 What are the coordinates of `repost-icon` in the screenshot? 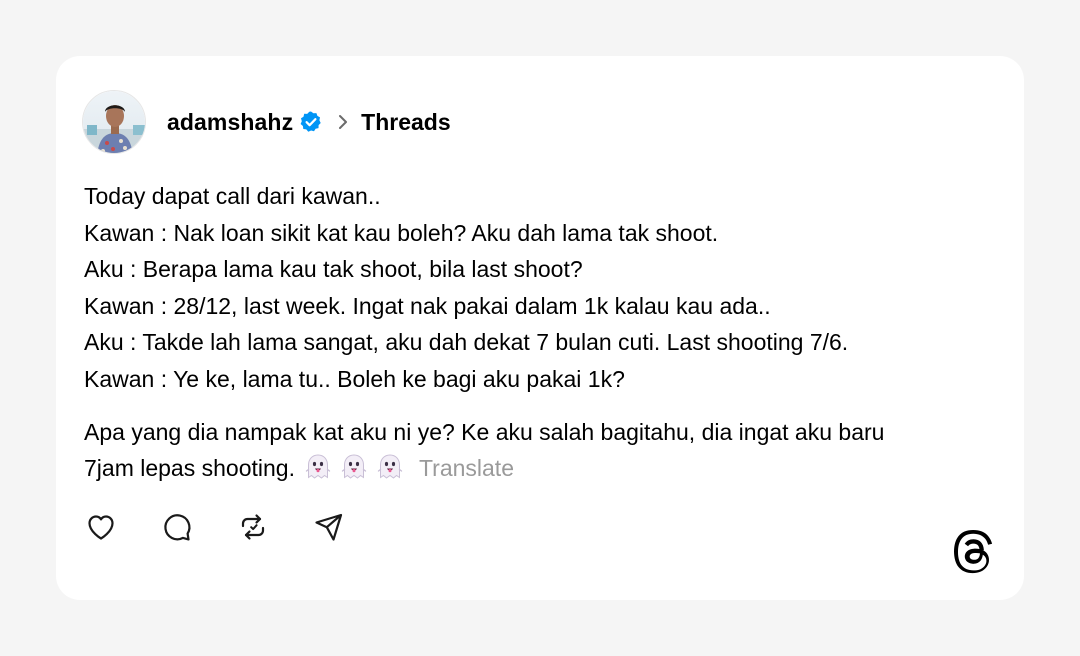 It's located at (253, 527).